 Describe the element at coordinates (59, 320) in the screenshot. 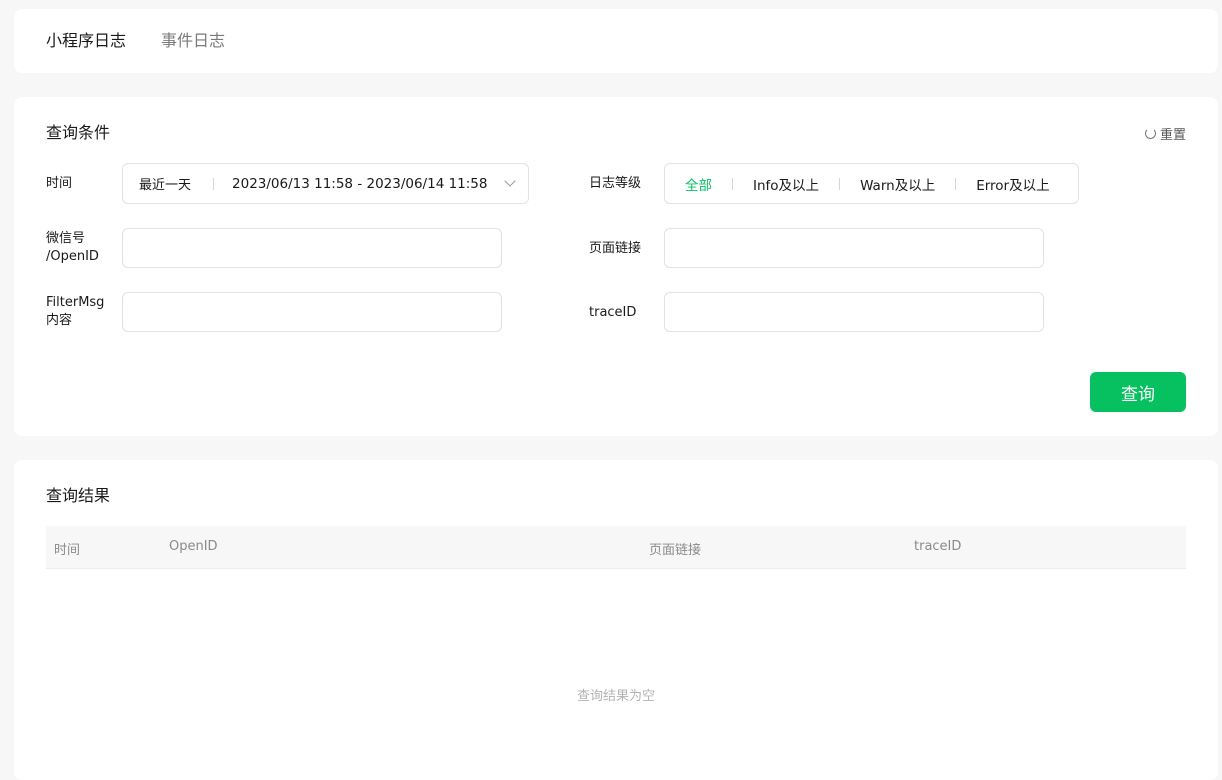

I see `filtermsg-label-line2: 内容` at that location.